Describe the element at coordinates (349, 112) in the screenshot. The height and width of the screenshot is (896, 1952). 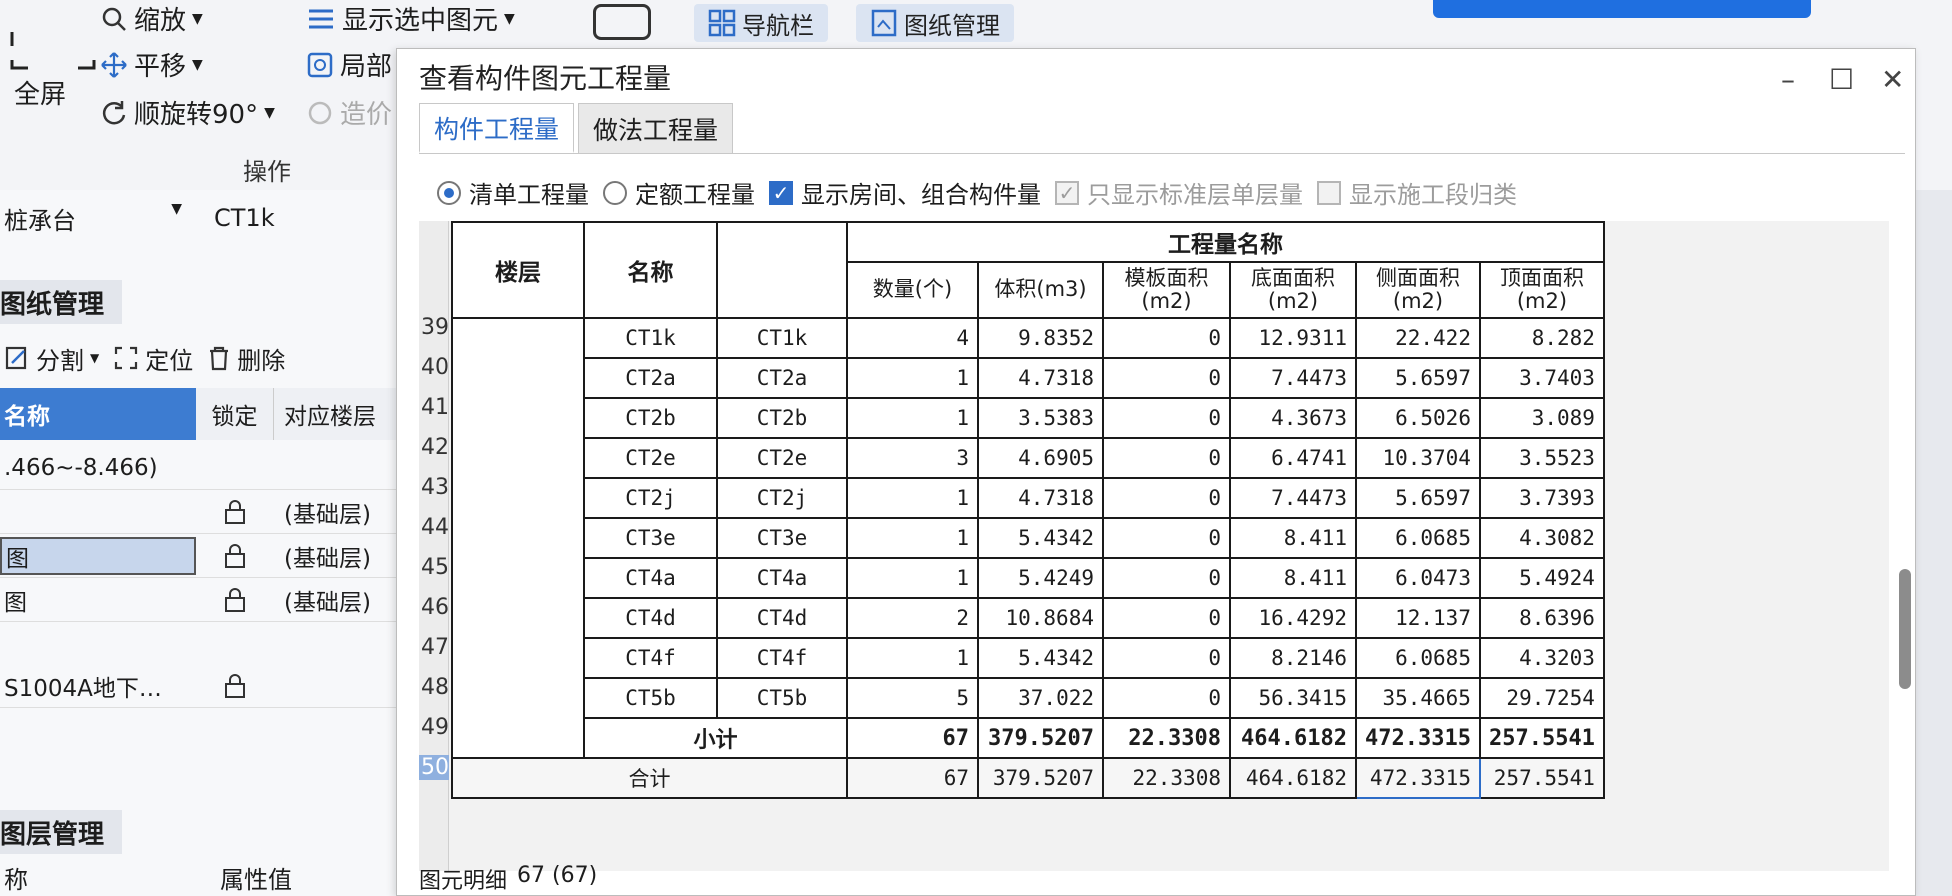
I see `cost-button: 造价` at that location.